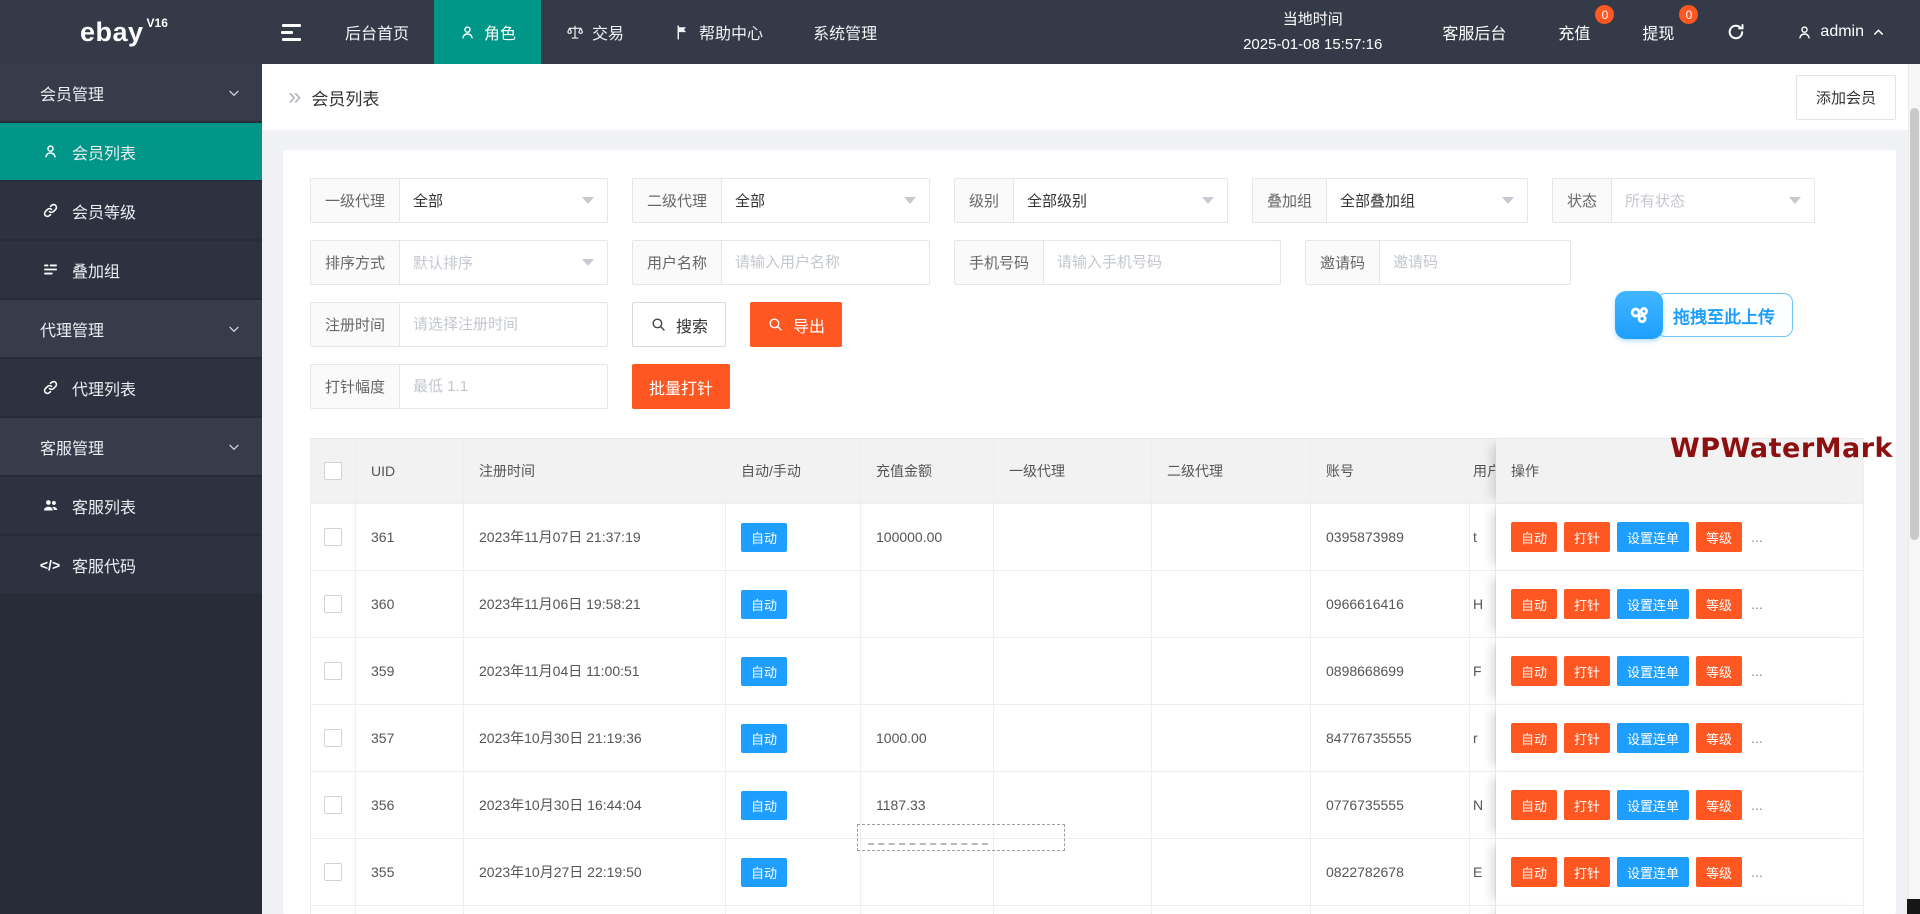 The width and height of the screenshot is (1920, 914). What do you see at coordinates (131, 269) in the screenshot?
I see `sidebar-item-stack-group: 叠加组` at bounding box center [131, 269].